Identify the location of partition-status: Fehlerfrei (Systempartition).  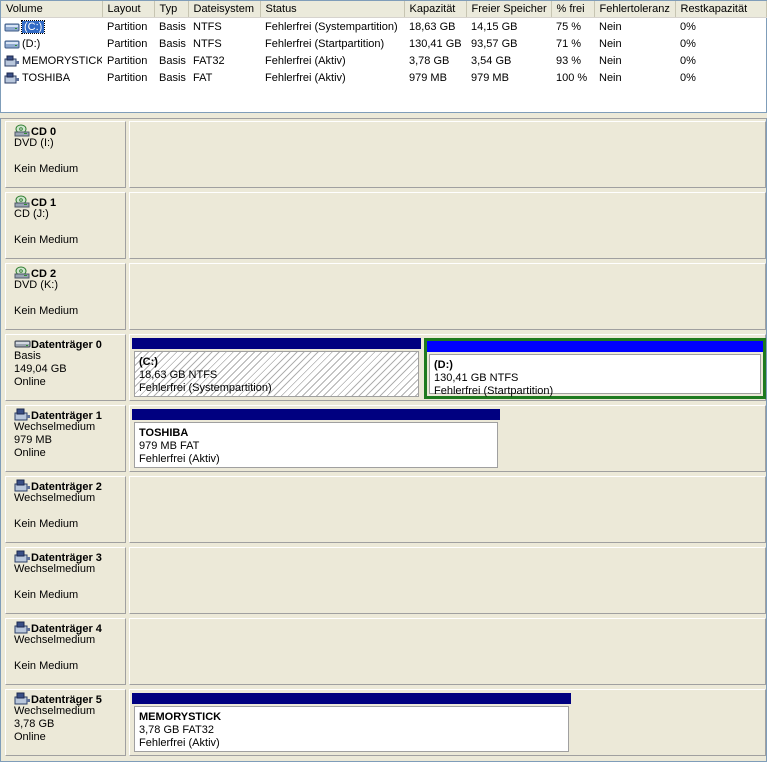
(205, 388).